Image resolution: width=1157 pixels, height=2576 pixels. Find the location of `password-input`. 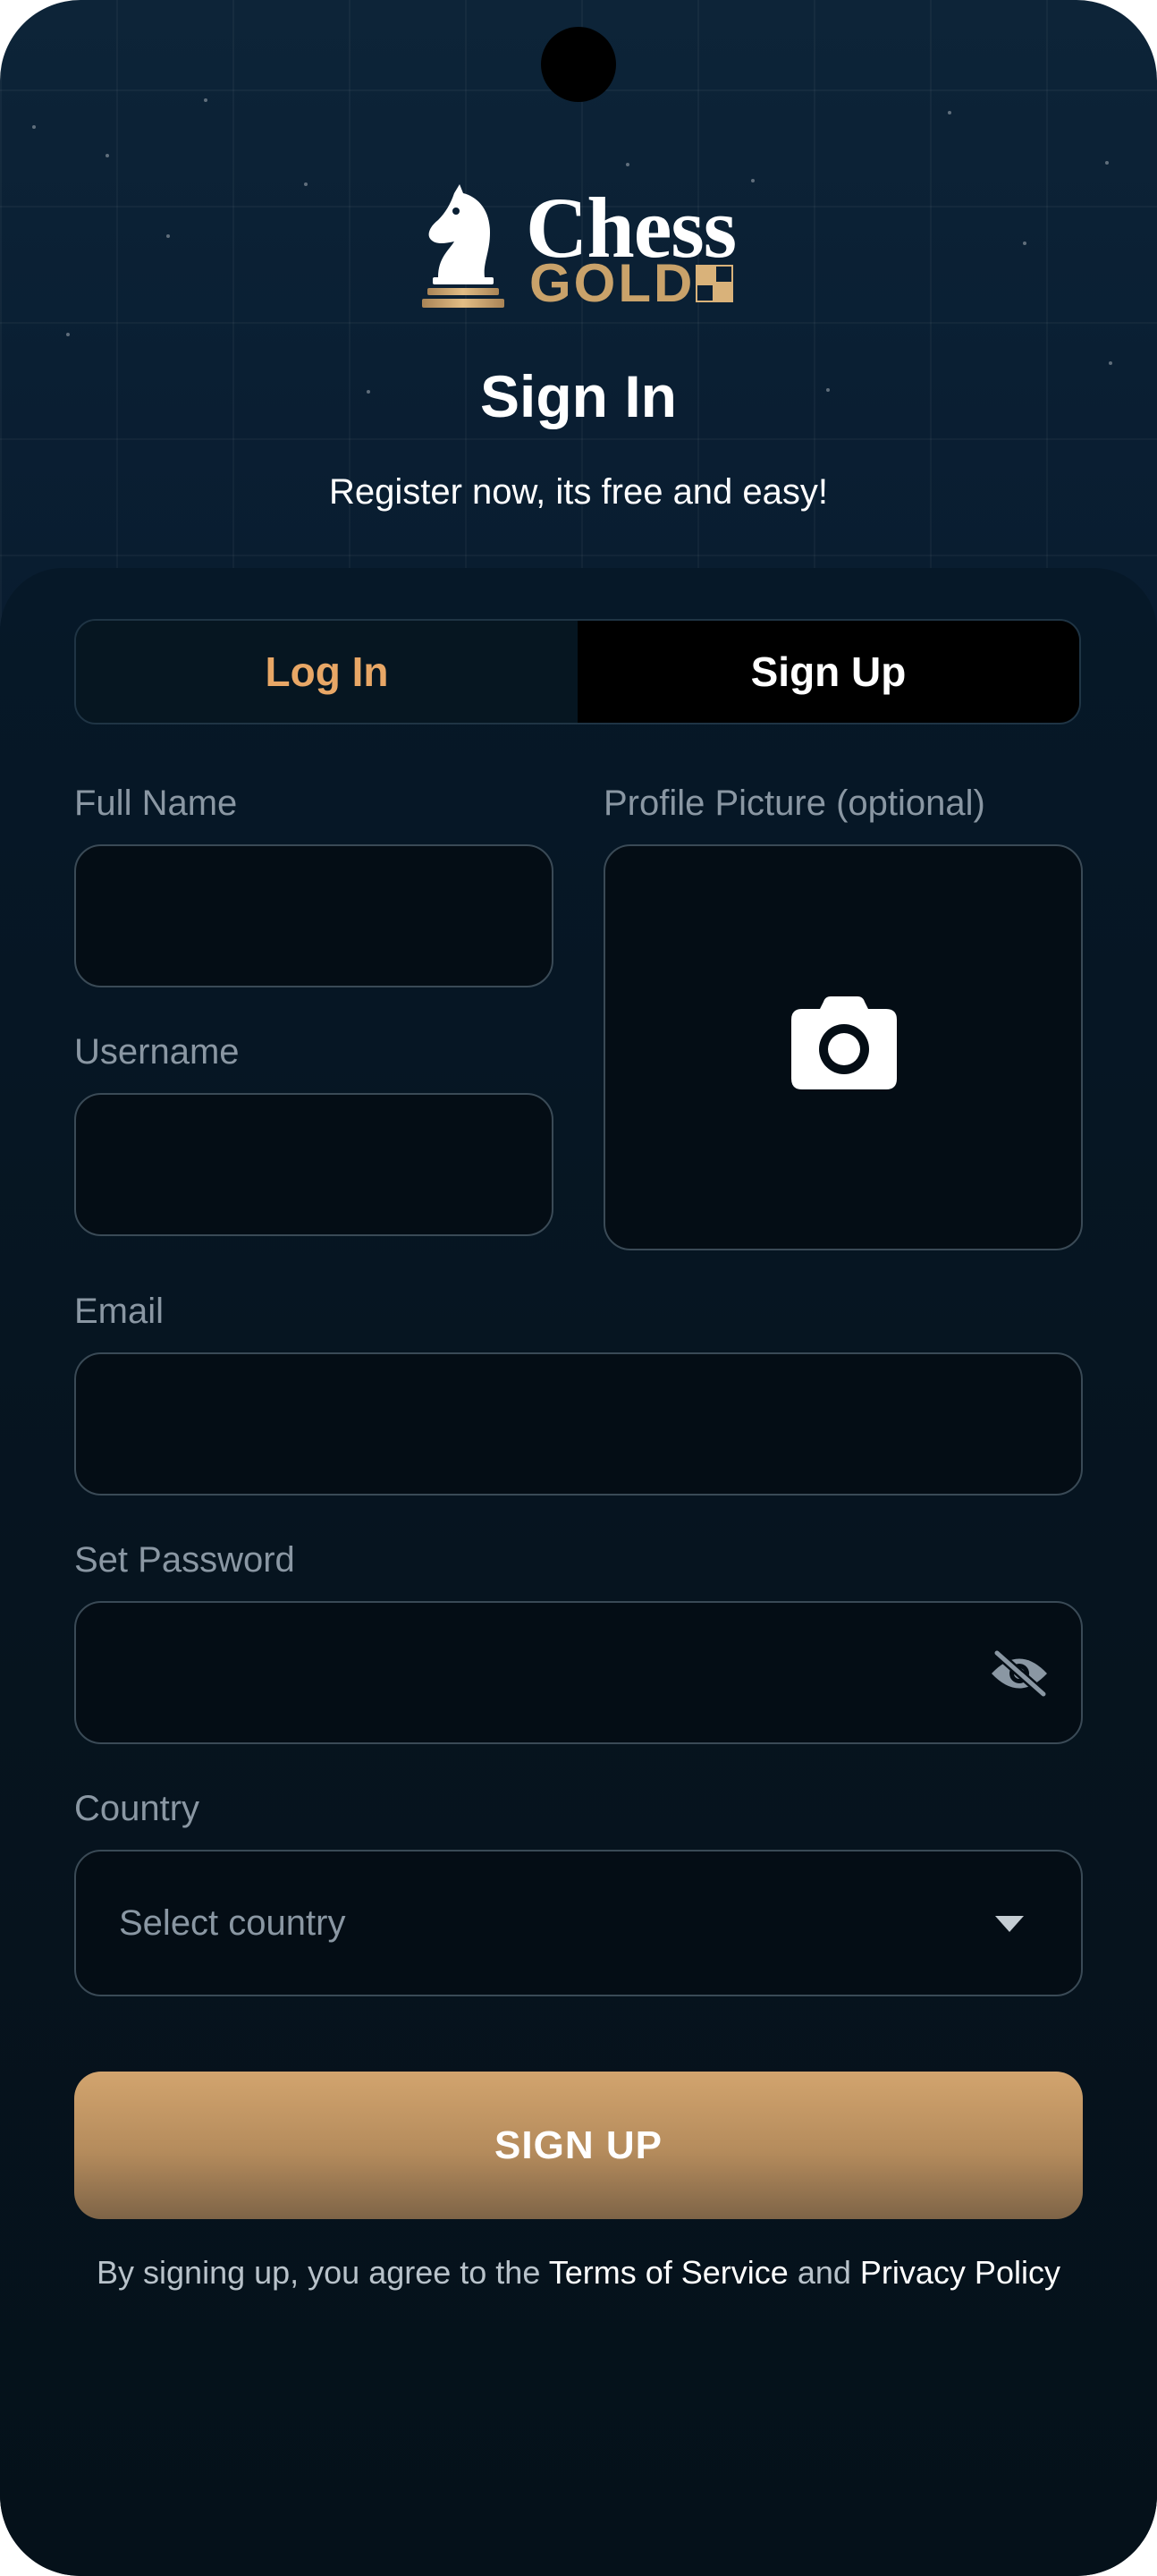

password-input is located at coordinates (578, 1672).